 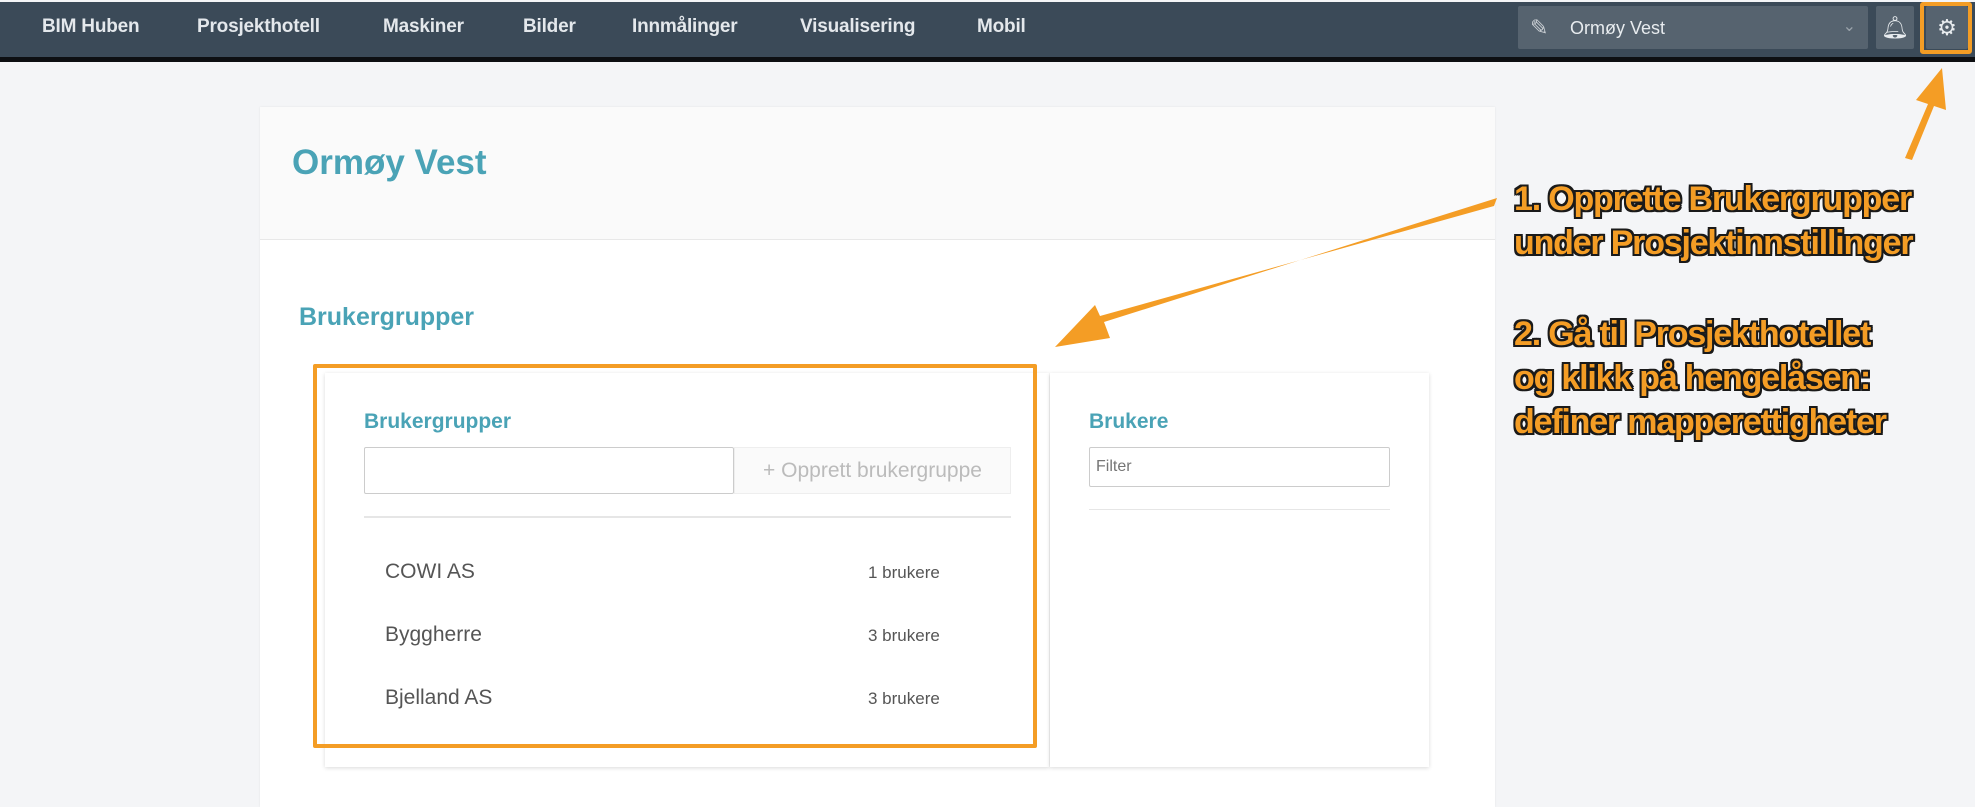 What do you see at coordinates (1925, 114) in the screenshot?
I see `arrow-to-settings` at bounding box center [1925, 114].